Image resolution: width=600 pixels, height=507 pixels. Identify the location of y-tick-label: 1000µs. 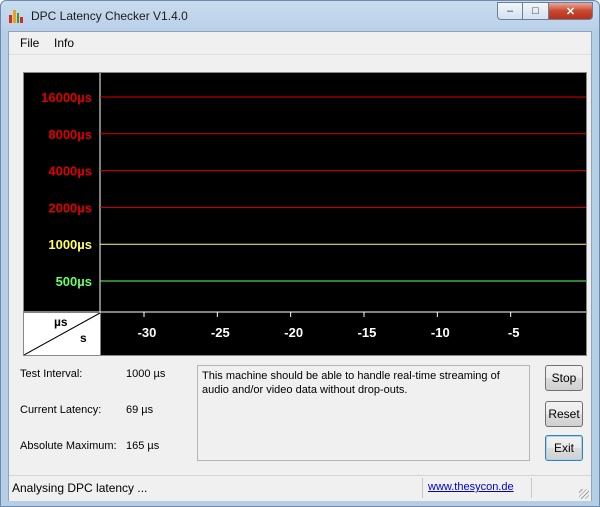
(70, 244).